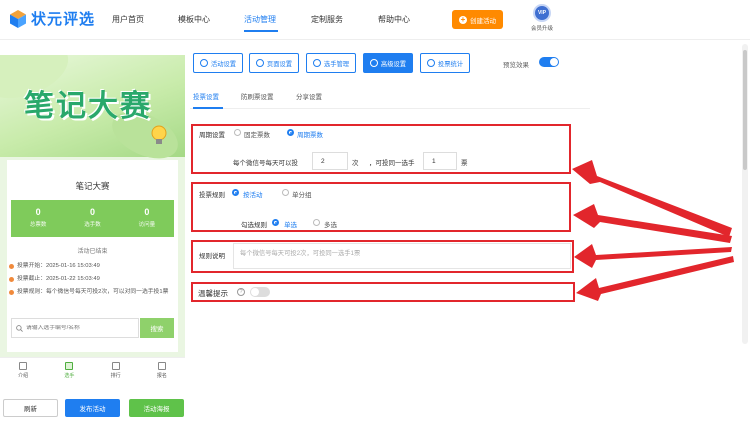  What do you see at coordinates (316, 222) in the screenshot?
I see `radio-multi-choice` at bounding box center [316, 222].